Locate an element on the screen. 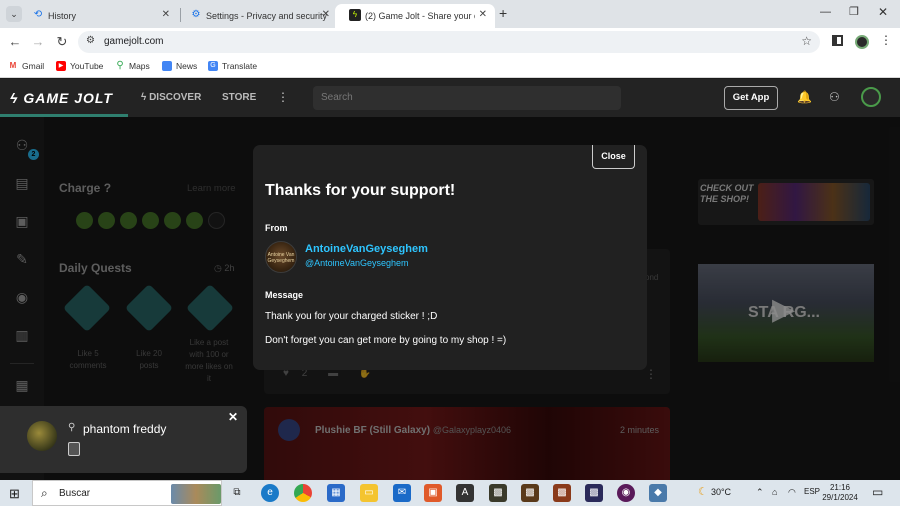 This screenshot has width=900, height=506. tab-title: History is located at coordinates (62, 16).